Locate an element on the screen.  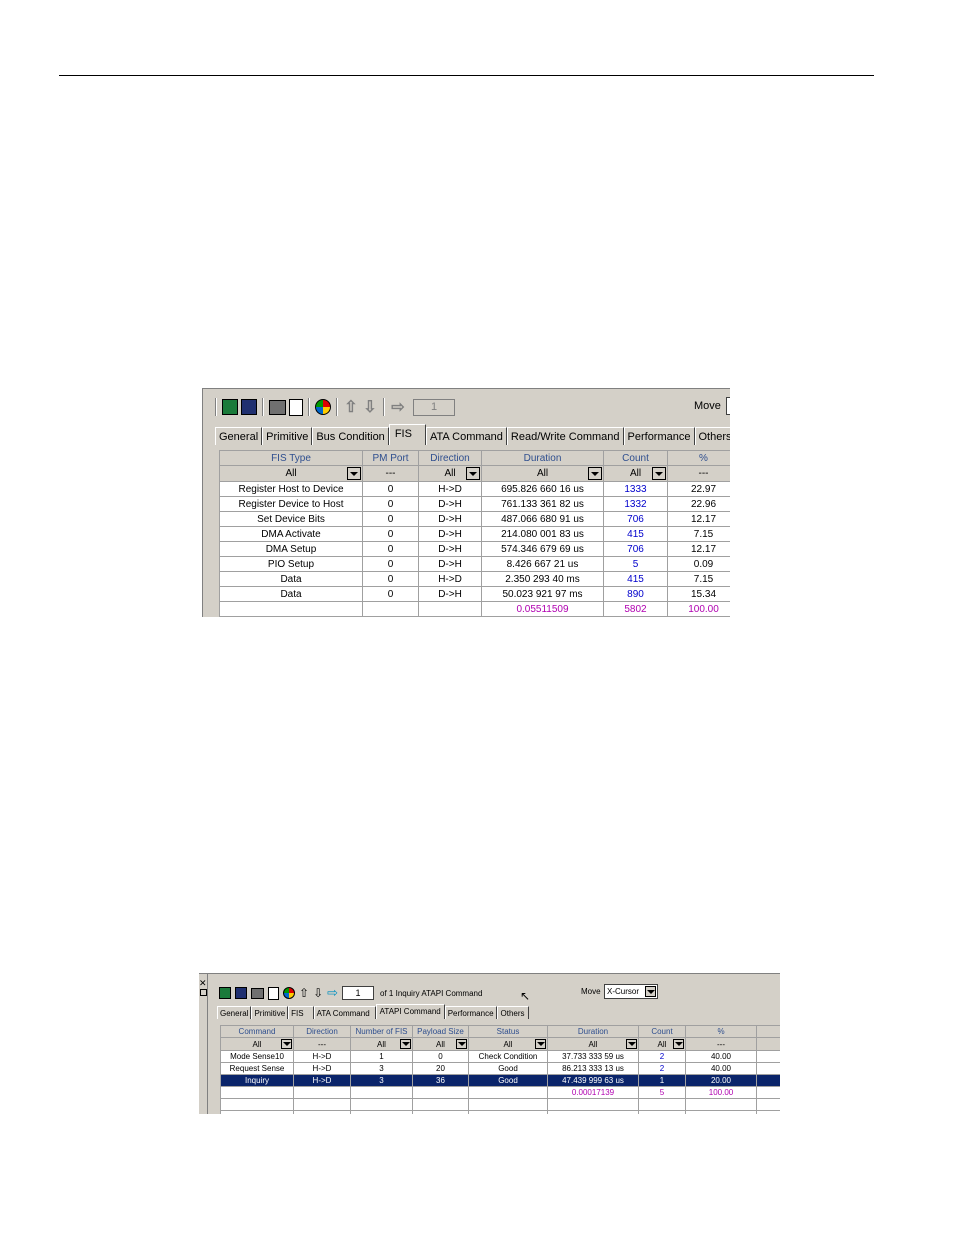
table-cell: 1 is located at coordinates (662, 1080).